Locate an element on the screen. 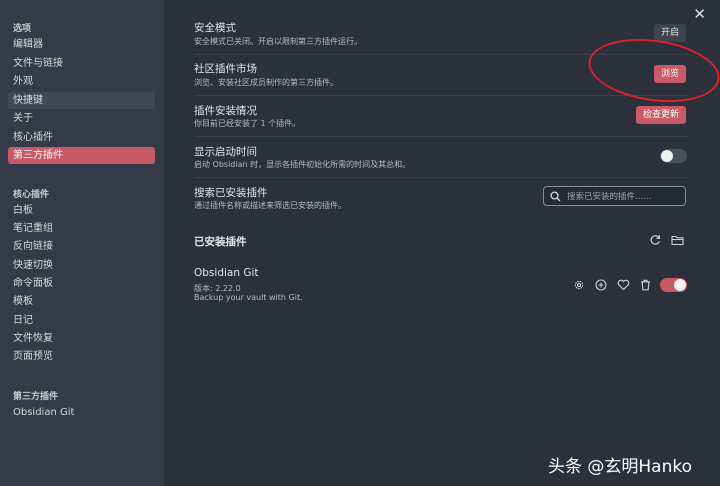  sidebar-item-hotkeys: 快捷键 is located at coordinates (81, 100).